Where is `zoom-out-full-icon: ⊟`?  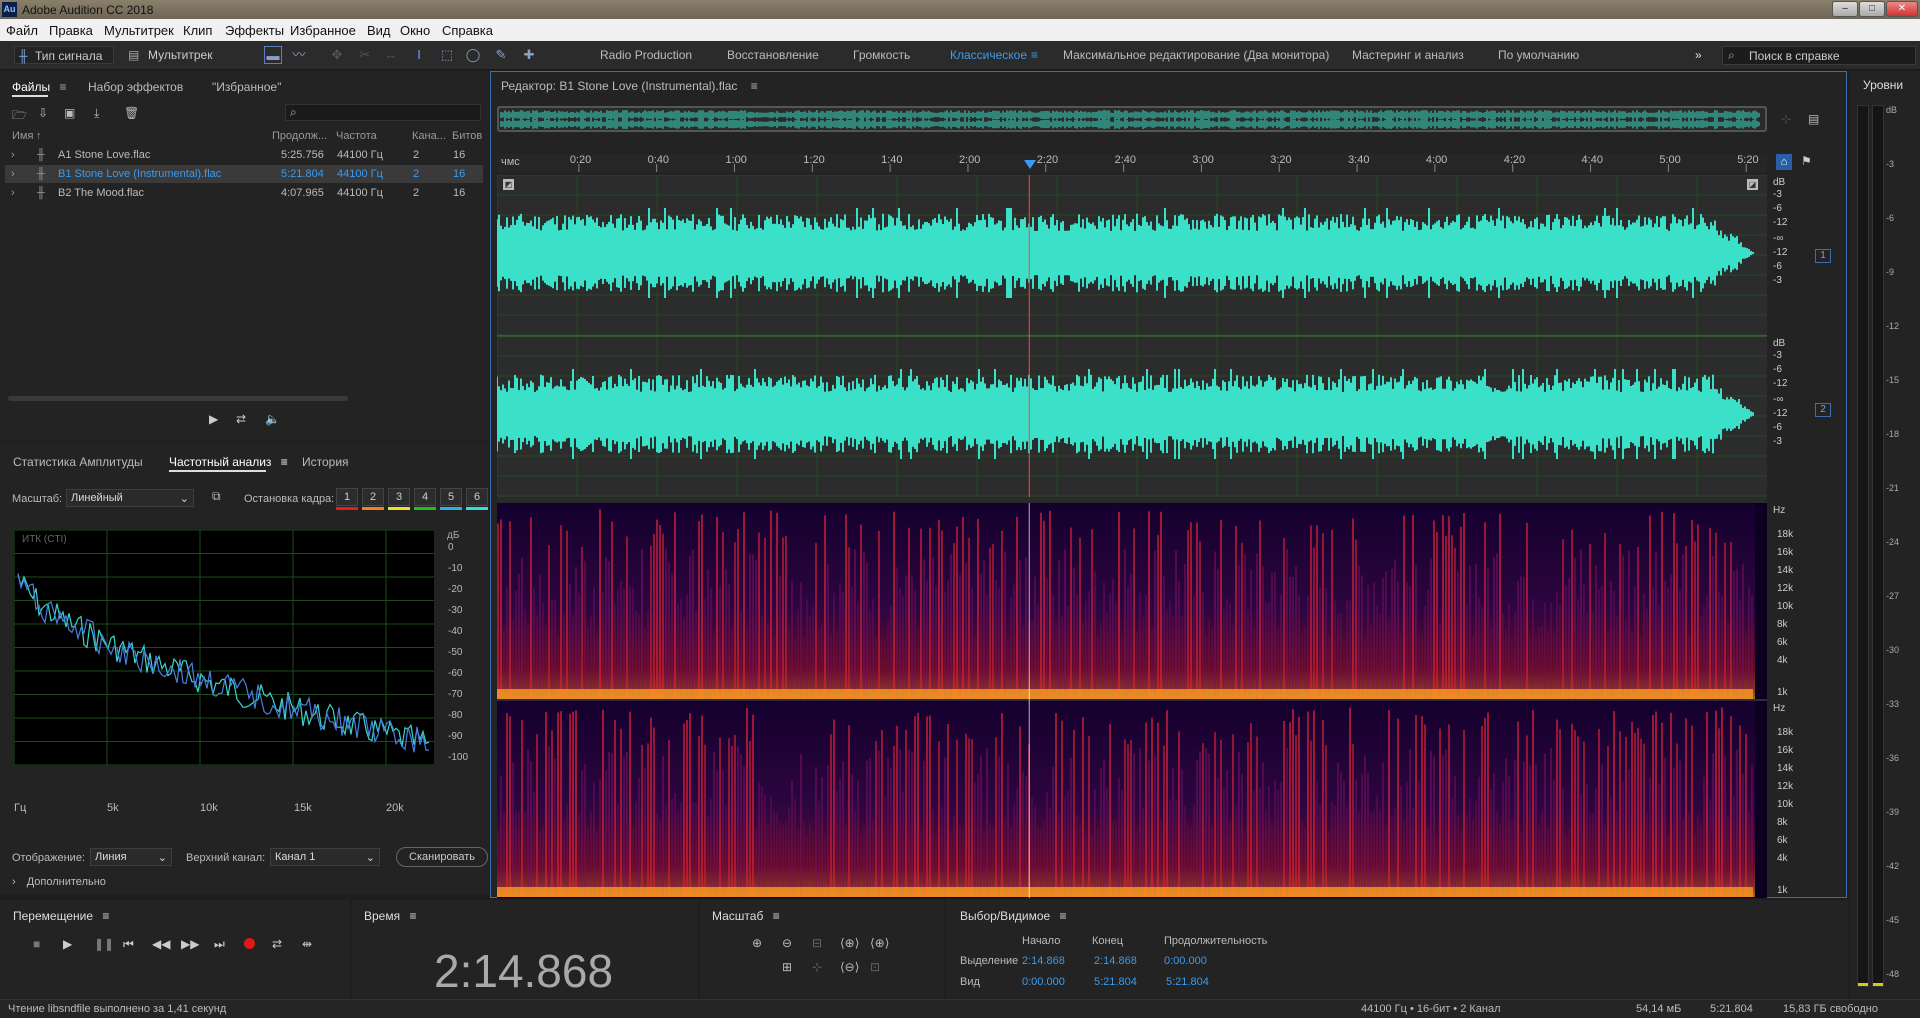 zoom-out-full-icon: ⊟ is located at coordinates (817, 943).